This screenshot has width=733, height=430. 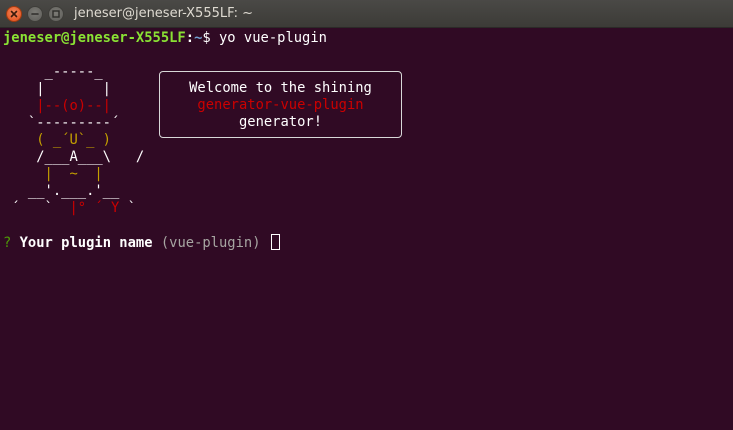 I want to click on ascii-art-indent, so click(x=19, y=106).